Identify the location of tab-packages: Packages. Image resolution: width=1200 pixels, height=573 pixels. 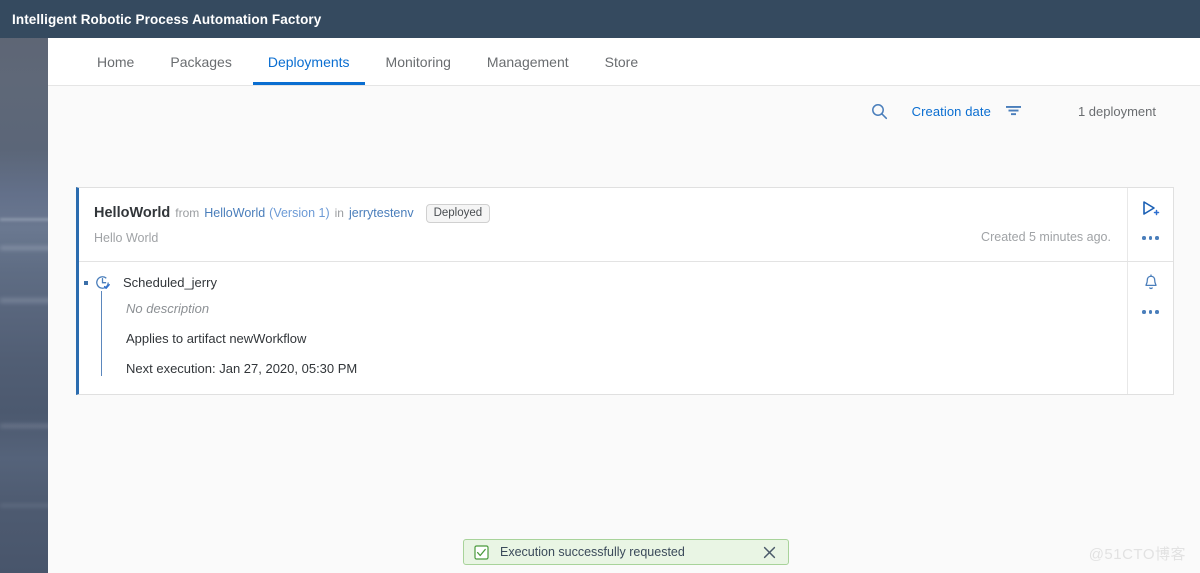
(200, 61).